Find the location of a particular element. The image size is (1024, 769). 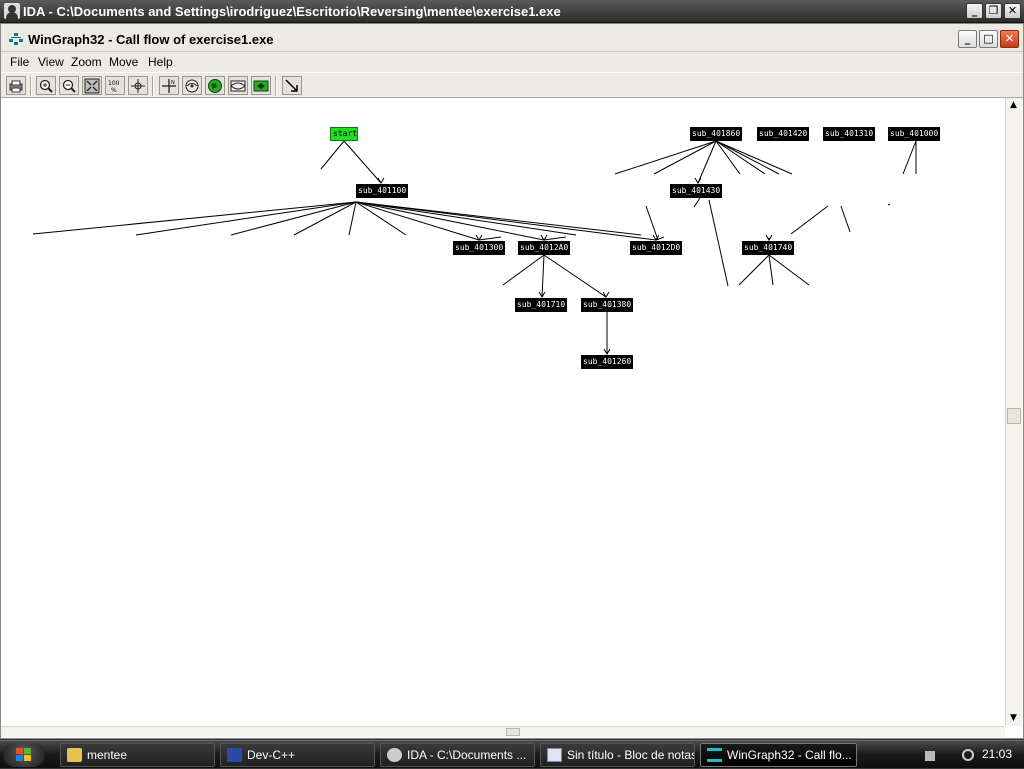

vertical-scrollbar: ▲ ▼ is located at coordinates (1013, 412).